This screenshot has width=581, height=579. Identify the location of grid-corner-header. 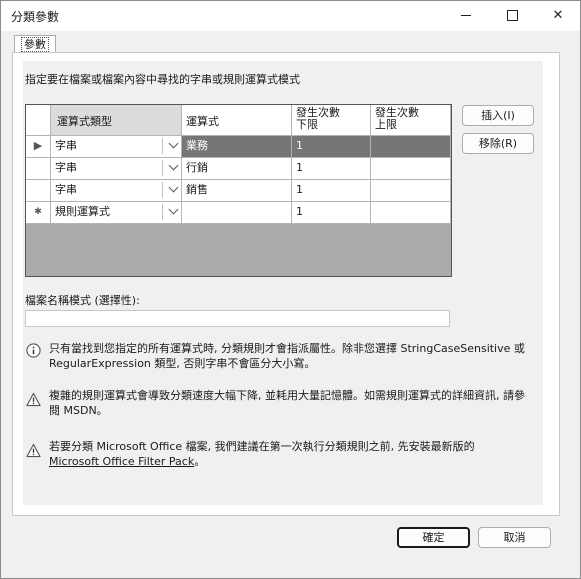
(38, 120).